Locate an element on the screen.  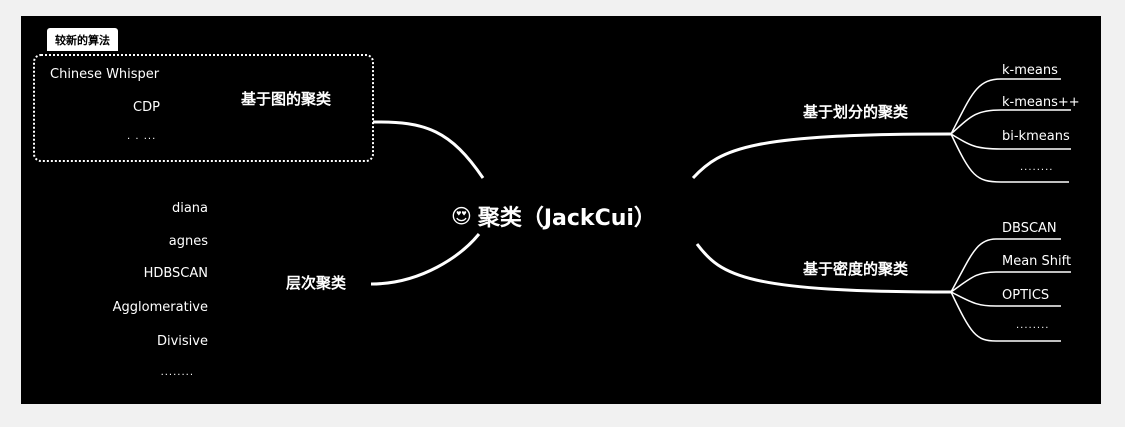
leaf-k-means-plus-plus: k-means++ is located at coordinates (1041, 102).